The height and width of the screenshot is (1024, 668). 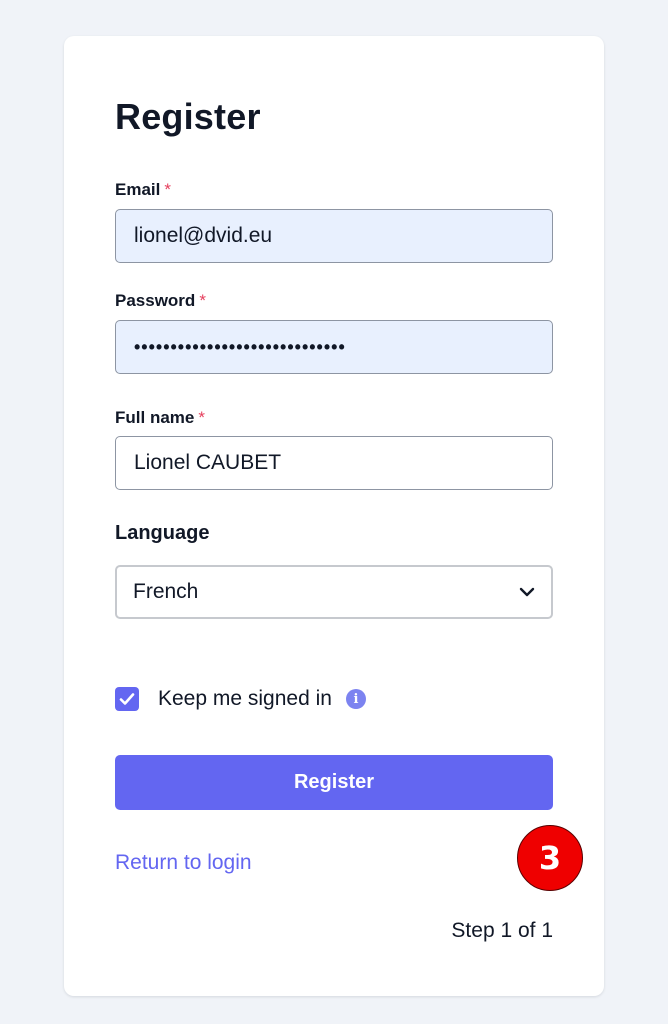 What do you see at coordinates (167, 189) in the screenshot?
I see `email-required-mark: *` at bounding box center [167, 189].